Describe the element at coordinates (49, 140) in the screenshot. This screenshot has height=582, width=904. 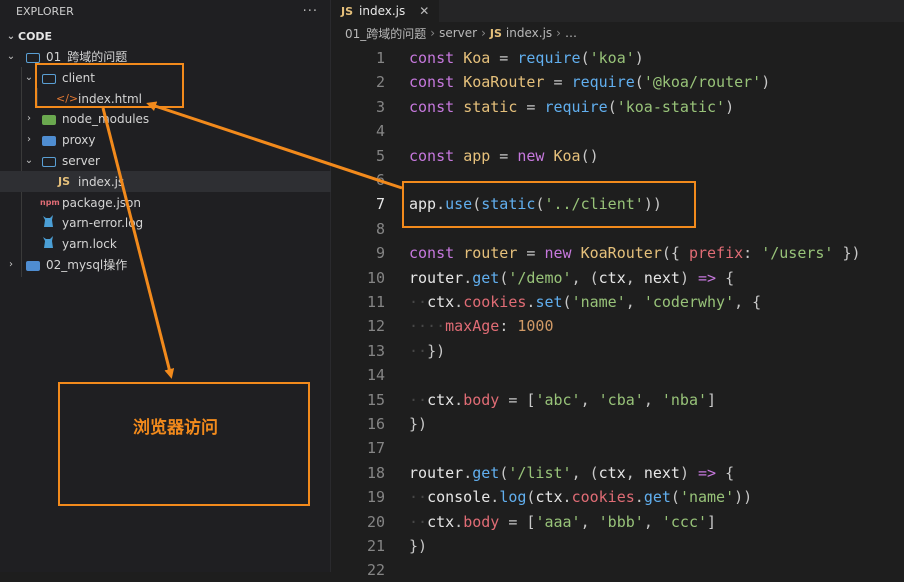
I see `folder-closed-icon` at that location.